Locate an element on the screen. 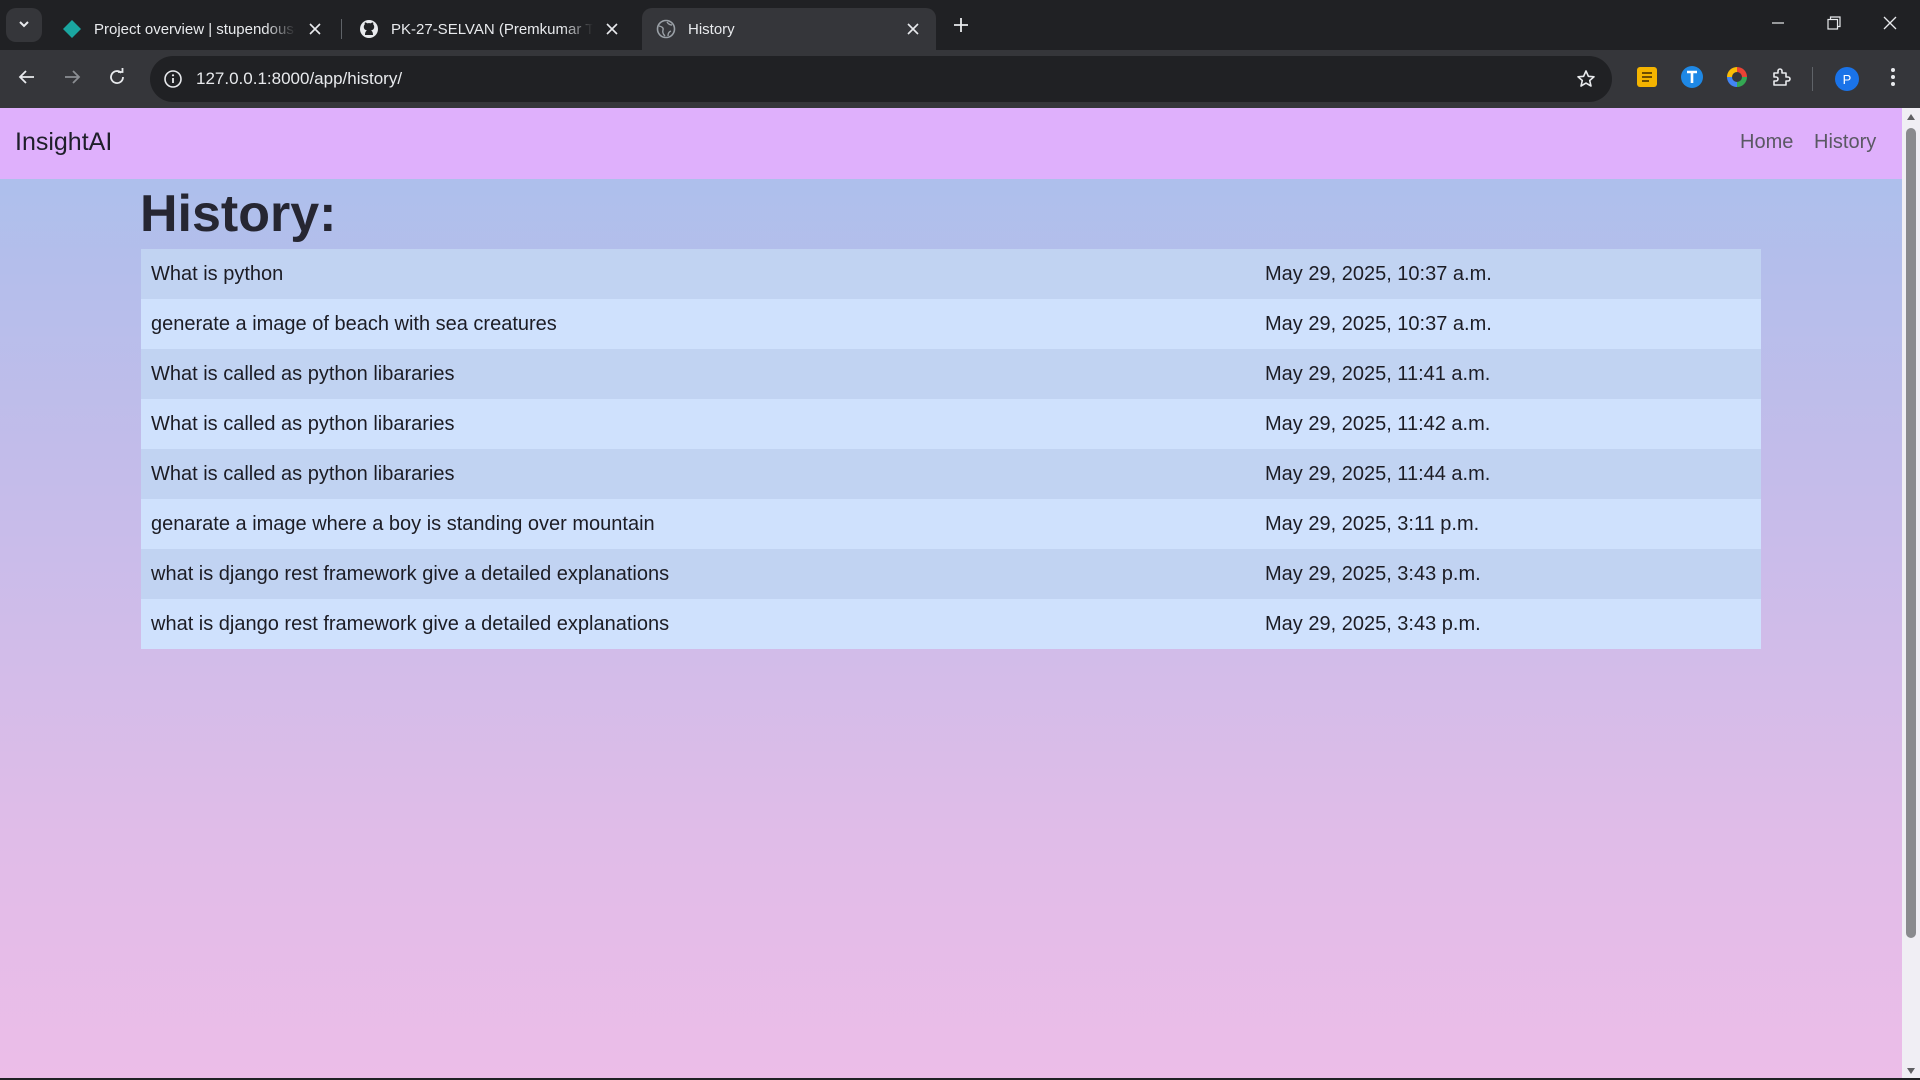  close-window-button is located at coordinates (1890, 24).